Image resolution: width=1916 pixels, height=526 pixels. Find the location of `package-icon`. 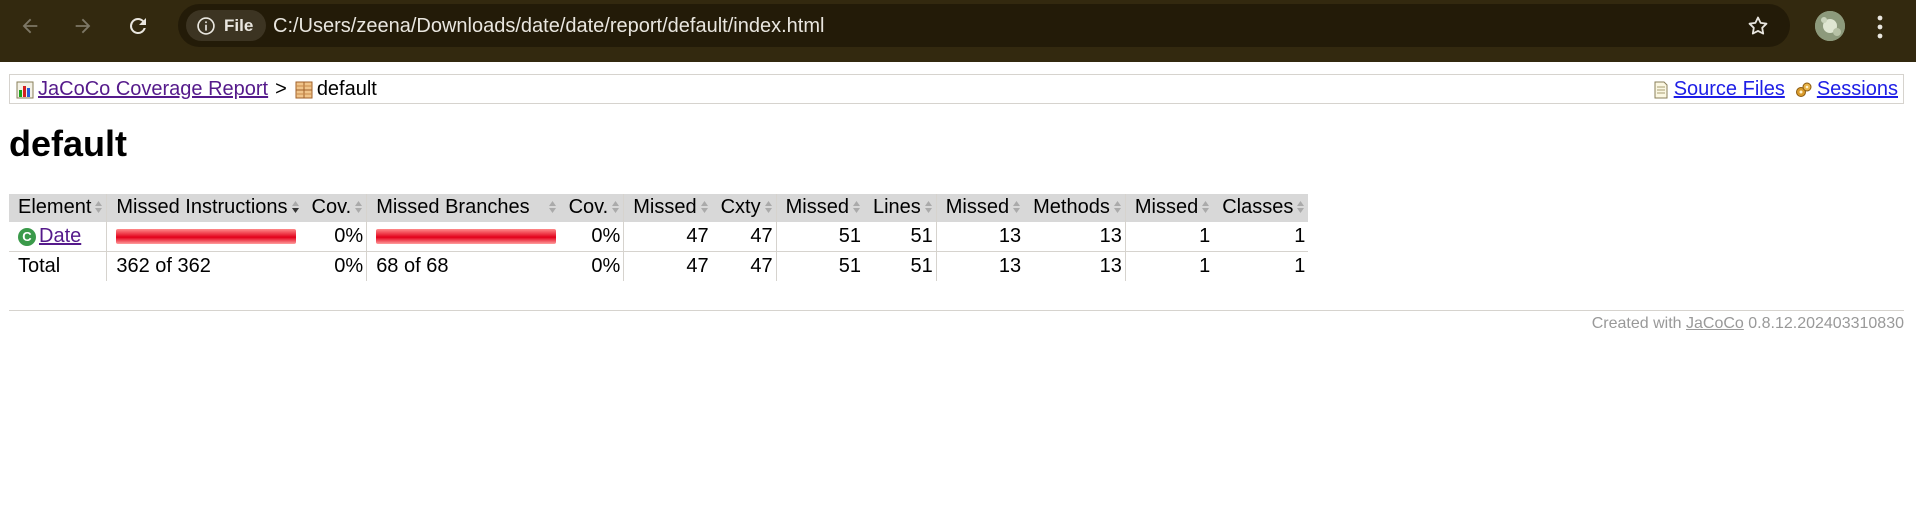

package-icon is located at coordinates (304, 89).